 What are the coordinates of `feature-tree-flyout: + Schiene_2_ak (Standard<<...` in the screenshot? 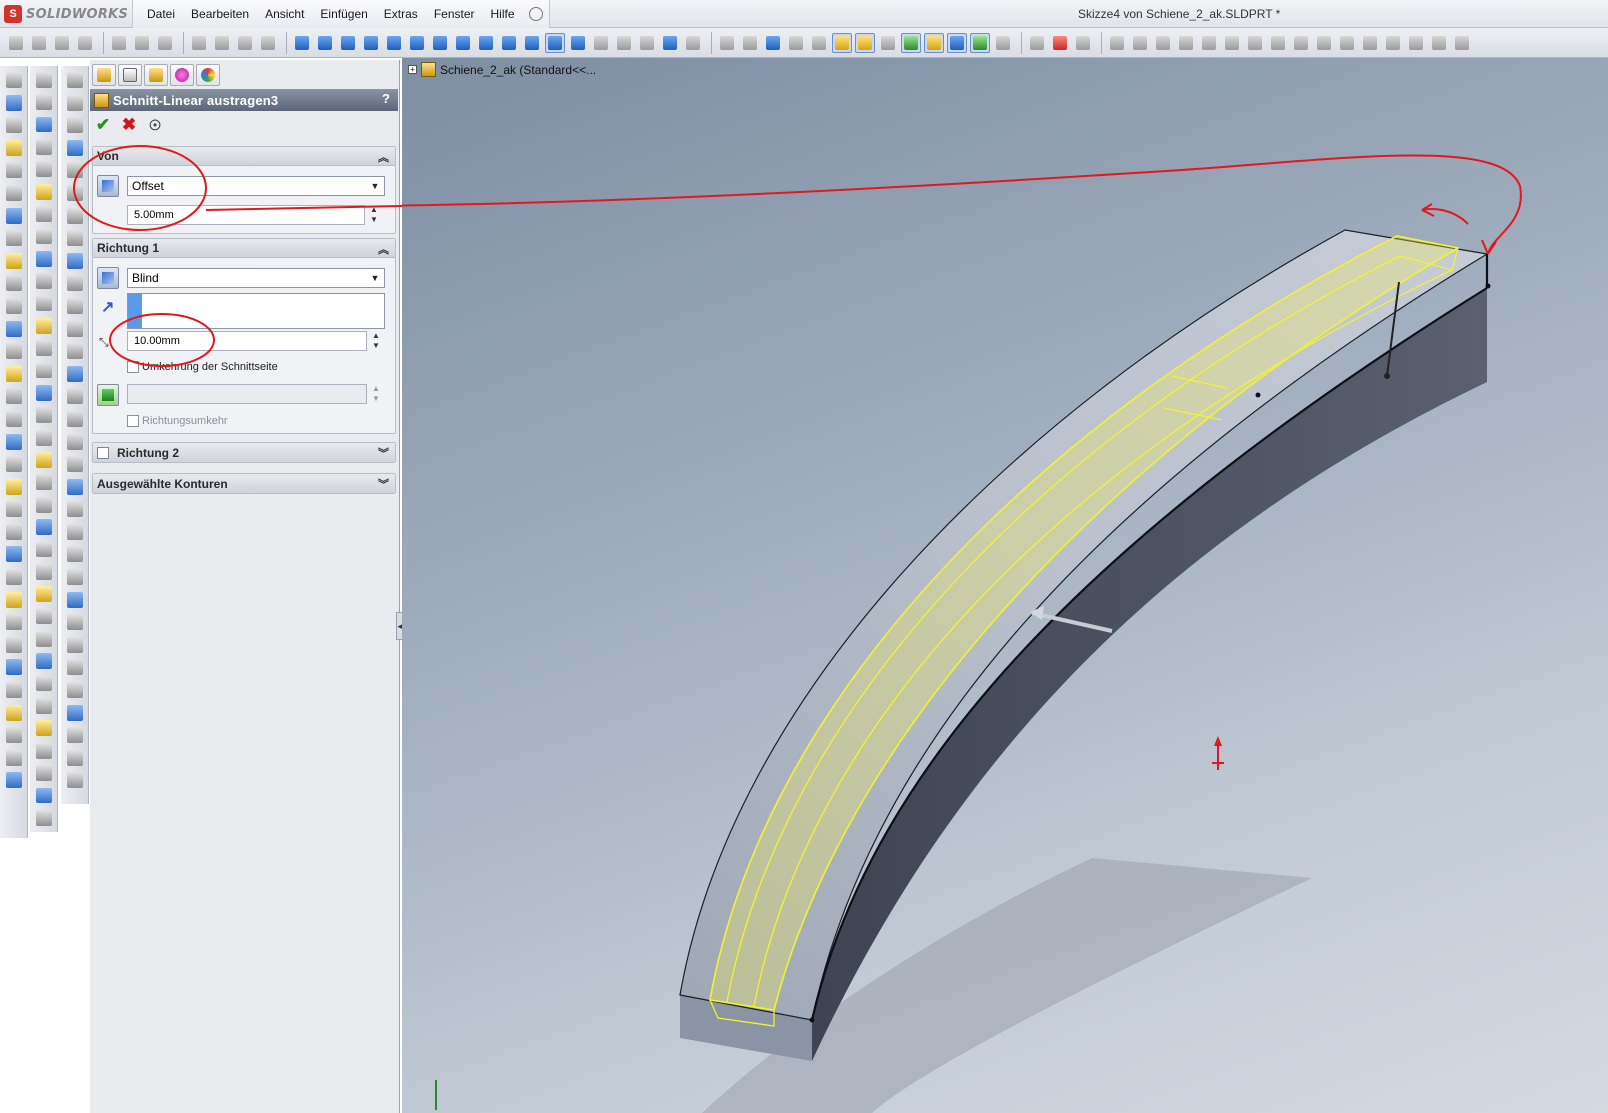 It's located at (502, 69).